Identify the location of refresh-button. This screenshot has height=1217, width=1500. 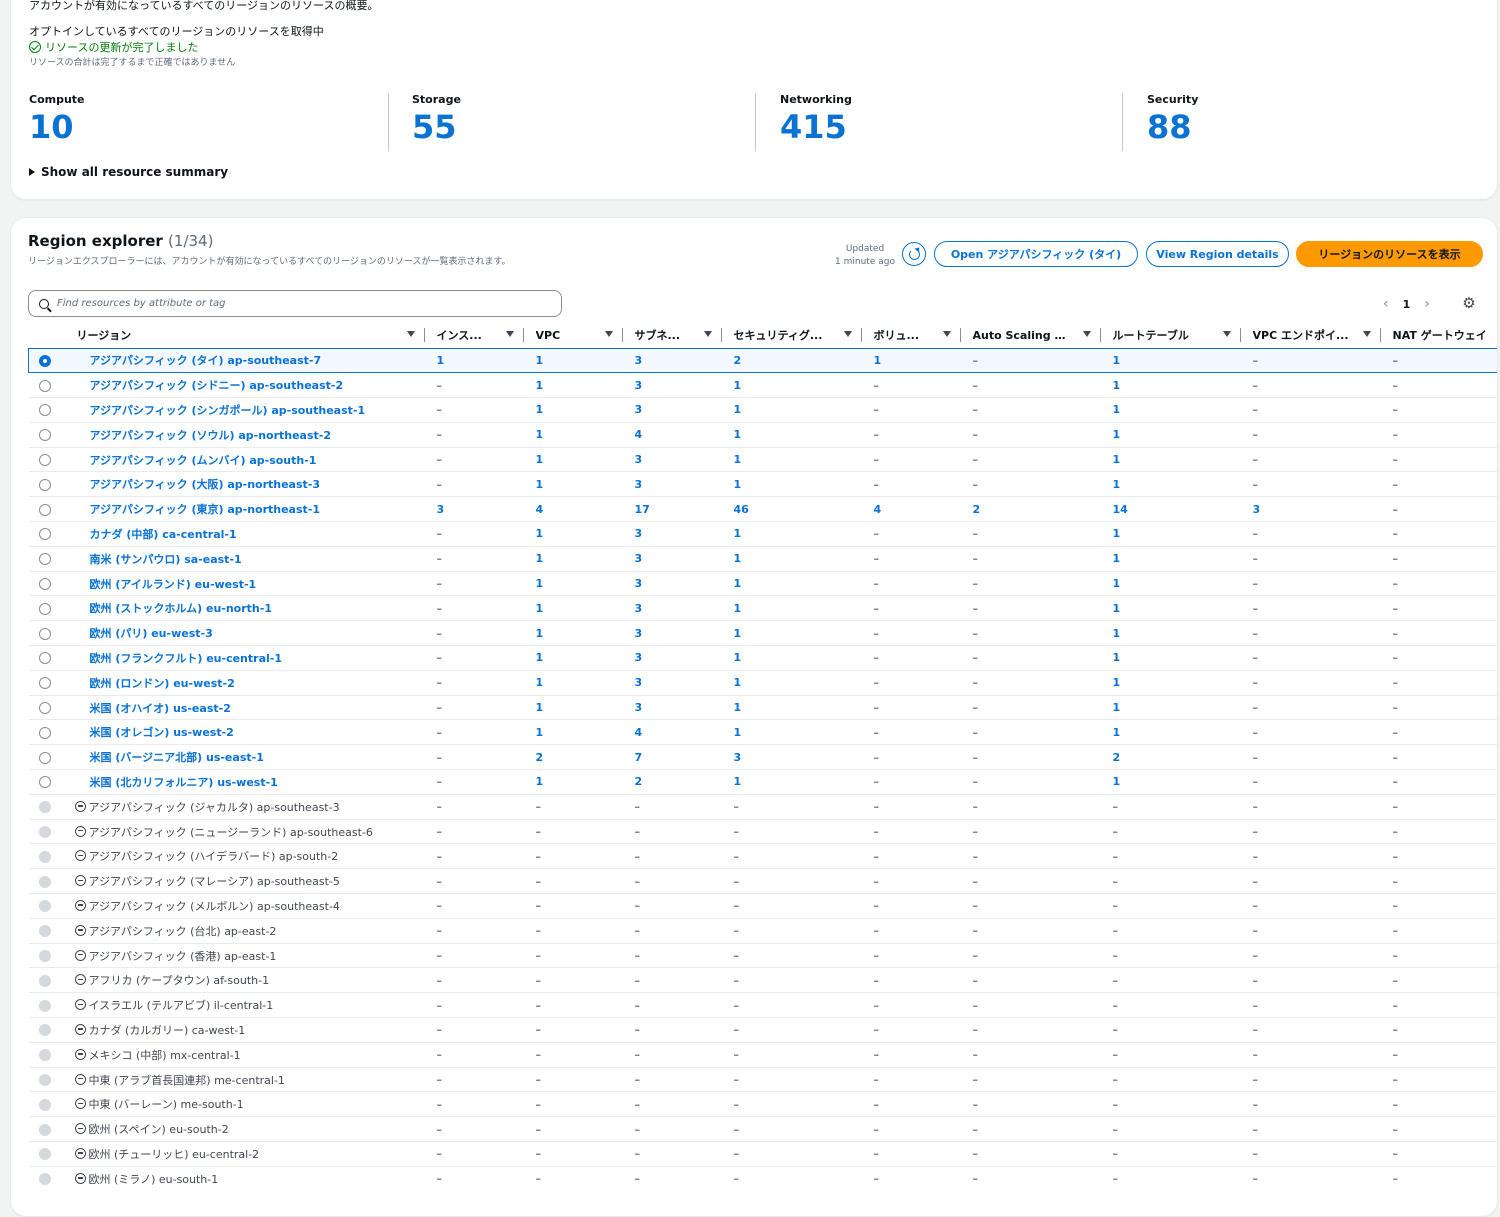
(914, 254).